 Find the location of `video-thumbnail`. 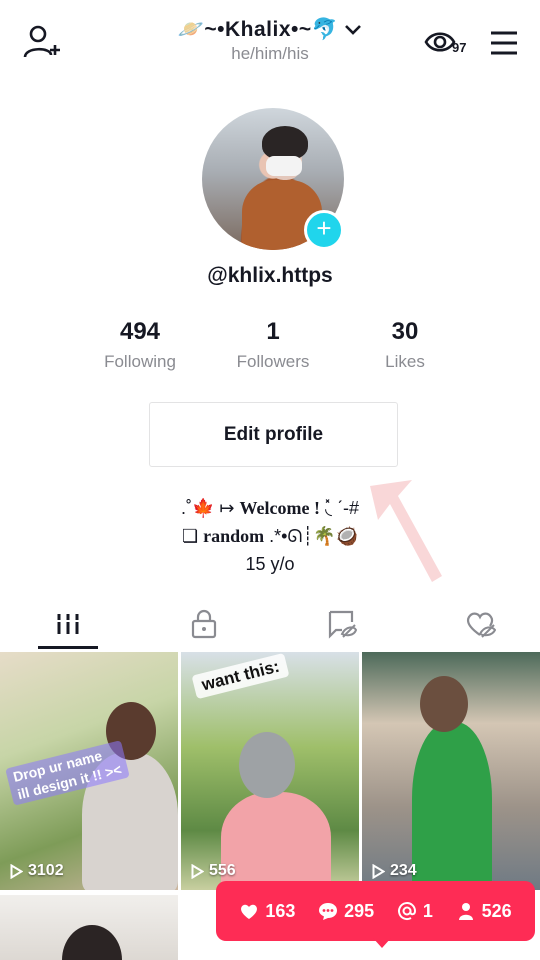

video-thumbnail is located at coordinates (89, 927).